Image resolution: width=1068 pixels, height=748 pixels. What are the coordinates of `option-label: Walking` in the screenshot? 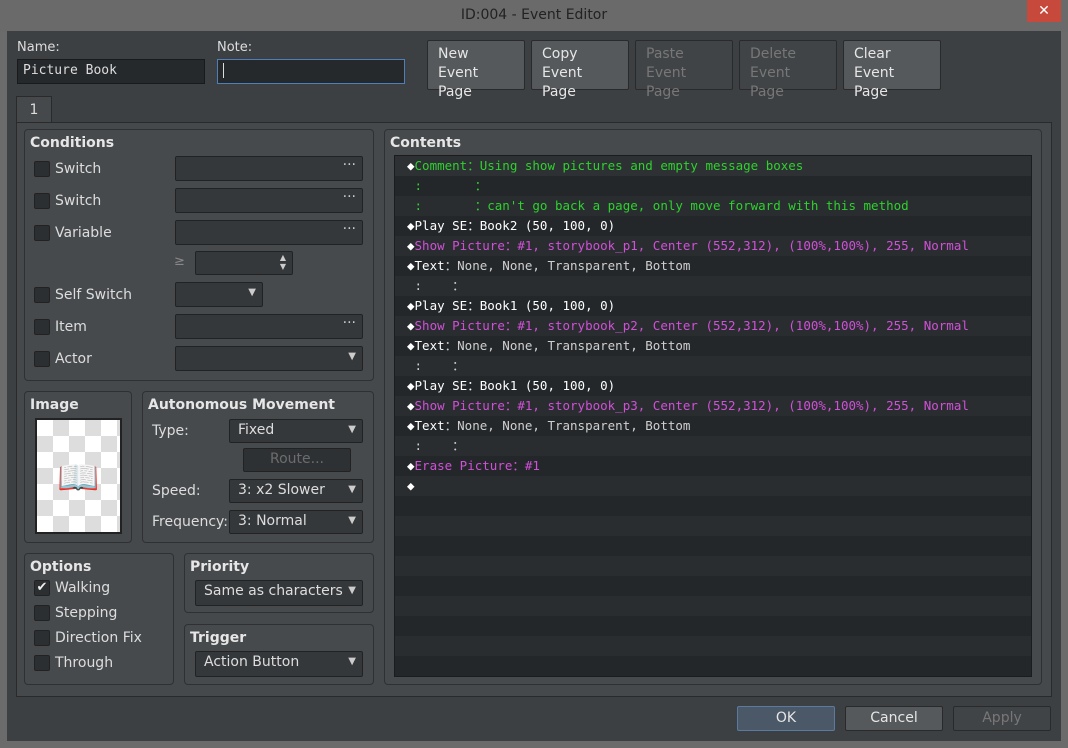 It's located at (83, 588).